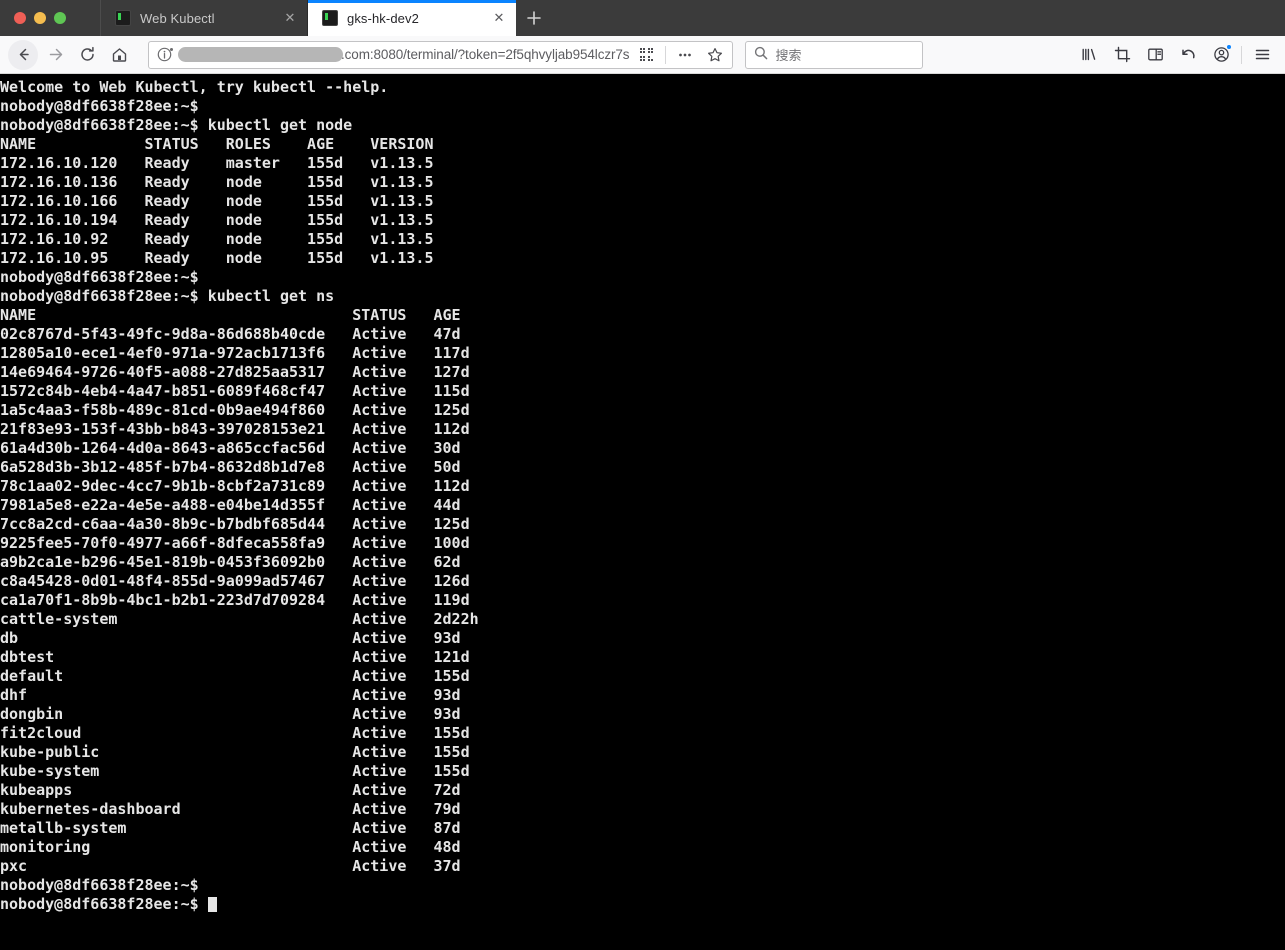 The image size is (1285, 950). I want to click on ns-table-row: pxc Active 37d, so click(230, 866).